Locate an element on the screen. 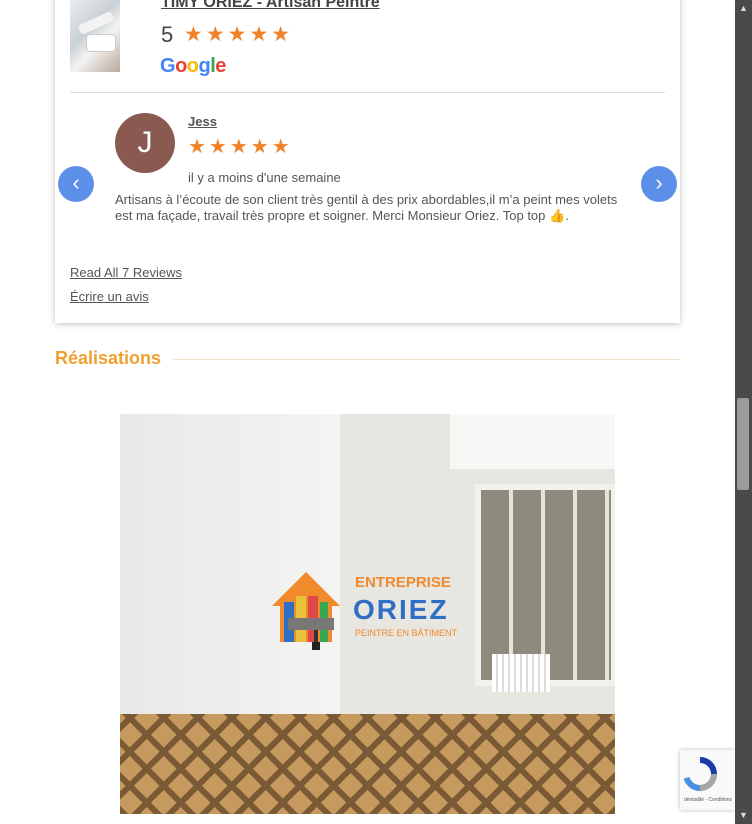 Image resolution: width=752 pixels, height=824 pixels. carousel-prev-button: ‹ is located at coordinates (76, 184).